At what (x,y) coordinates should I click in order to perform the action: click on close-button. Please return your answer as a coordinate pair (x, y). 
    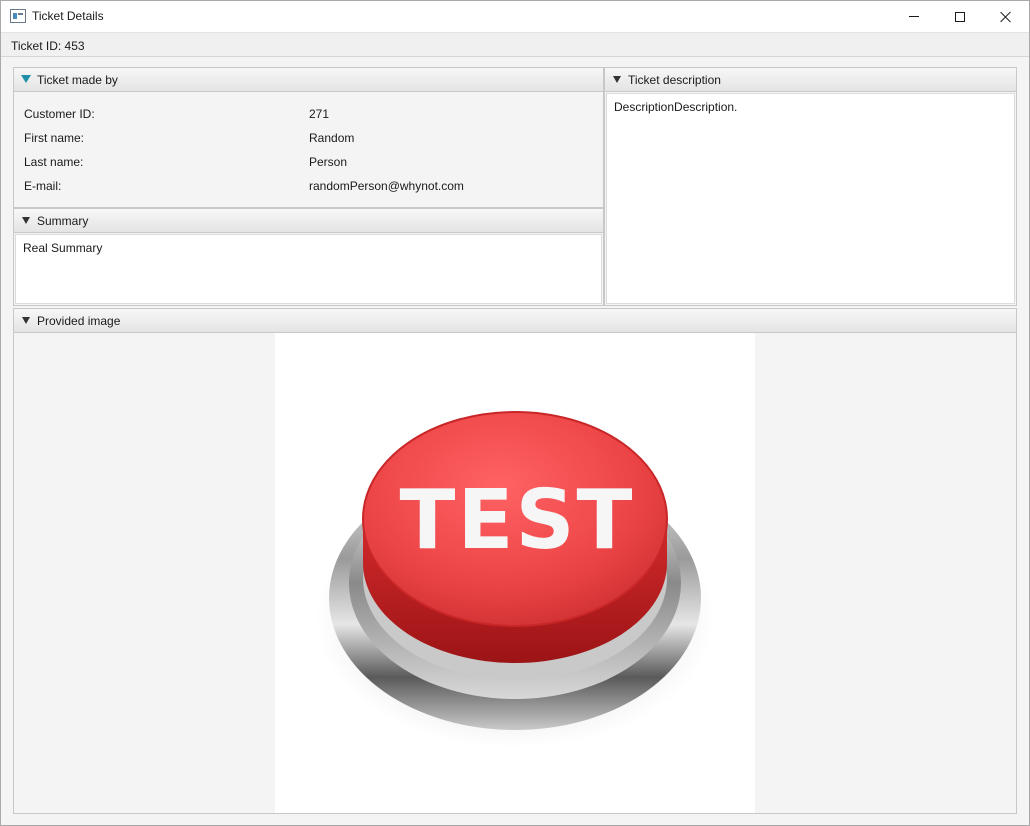
    Looking at the image, I should click on (1006, 16).